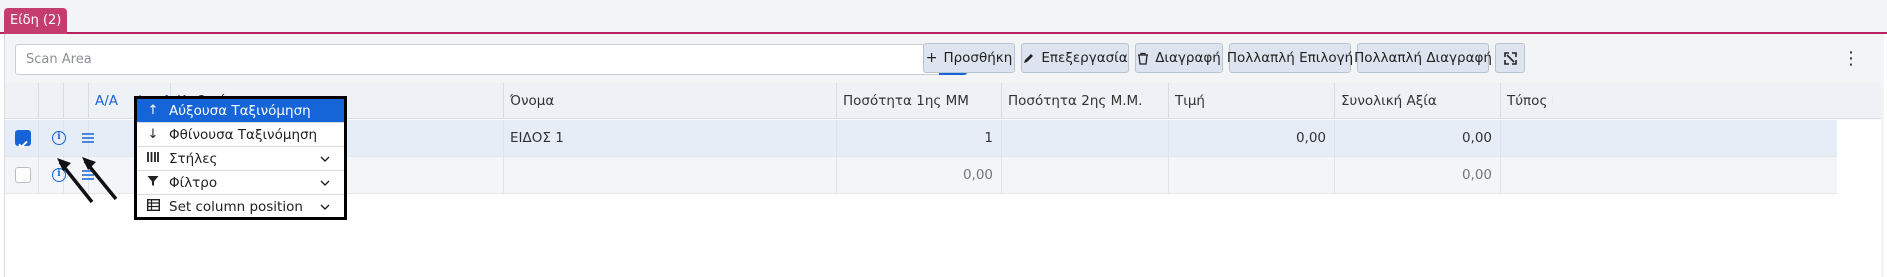 Image resolution: width=1887 pixels, height=277 pixels. What do you see at coordinates (1252, 138) in the screenshot?
I see `cell-price: 0,00` at bounding box center [1252, 138].